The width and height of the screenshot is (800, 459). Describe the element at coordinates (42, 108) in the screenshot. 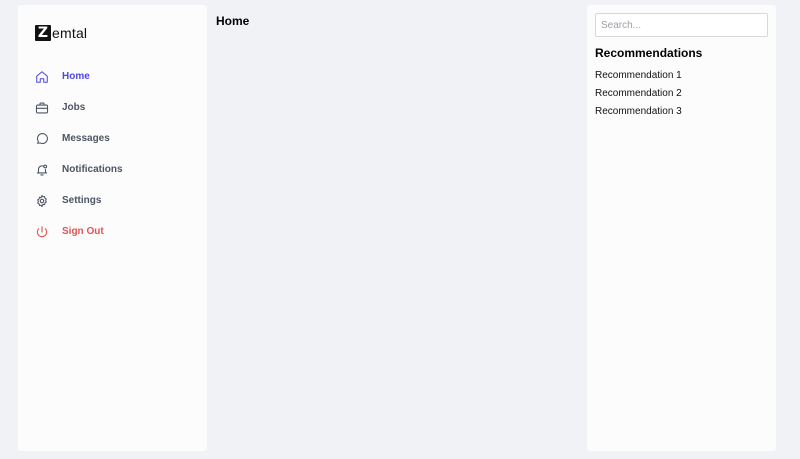

I see `briefcase-icon` at that location.